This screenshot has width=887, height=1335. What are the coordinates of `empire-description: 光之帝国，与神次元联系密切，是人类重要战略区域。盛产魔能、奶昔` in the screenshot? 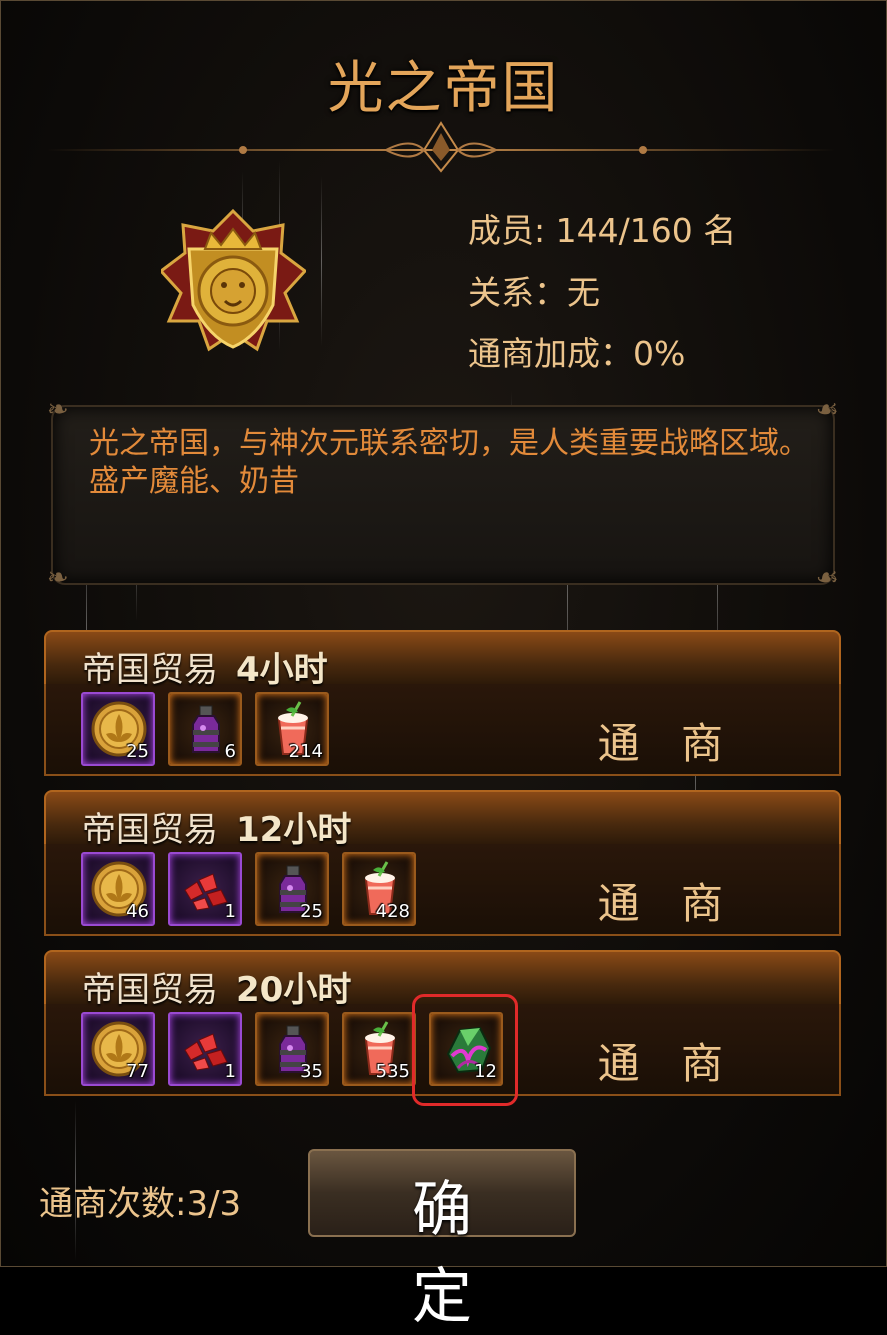 It's located at (449, 462).